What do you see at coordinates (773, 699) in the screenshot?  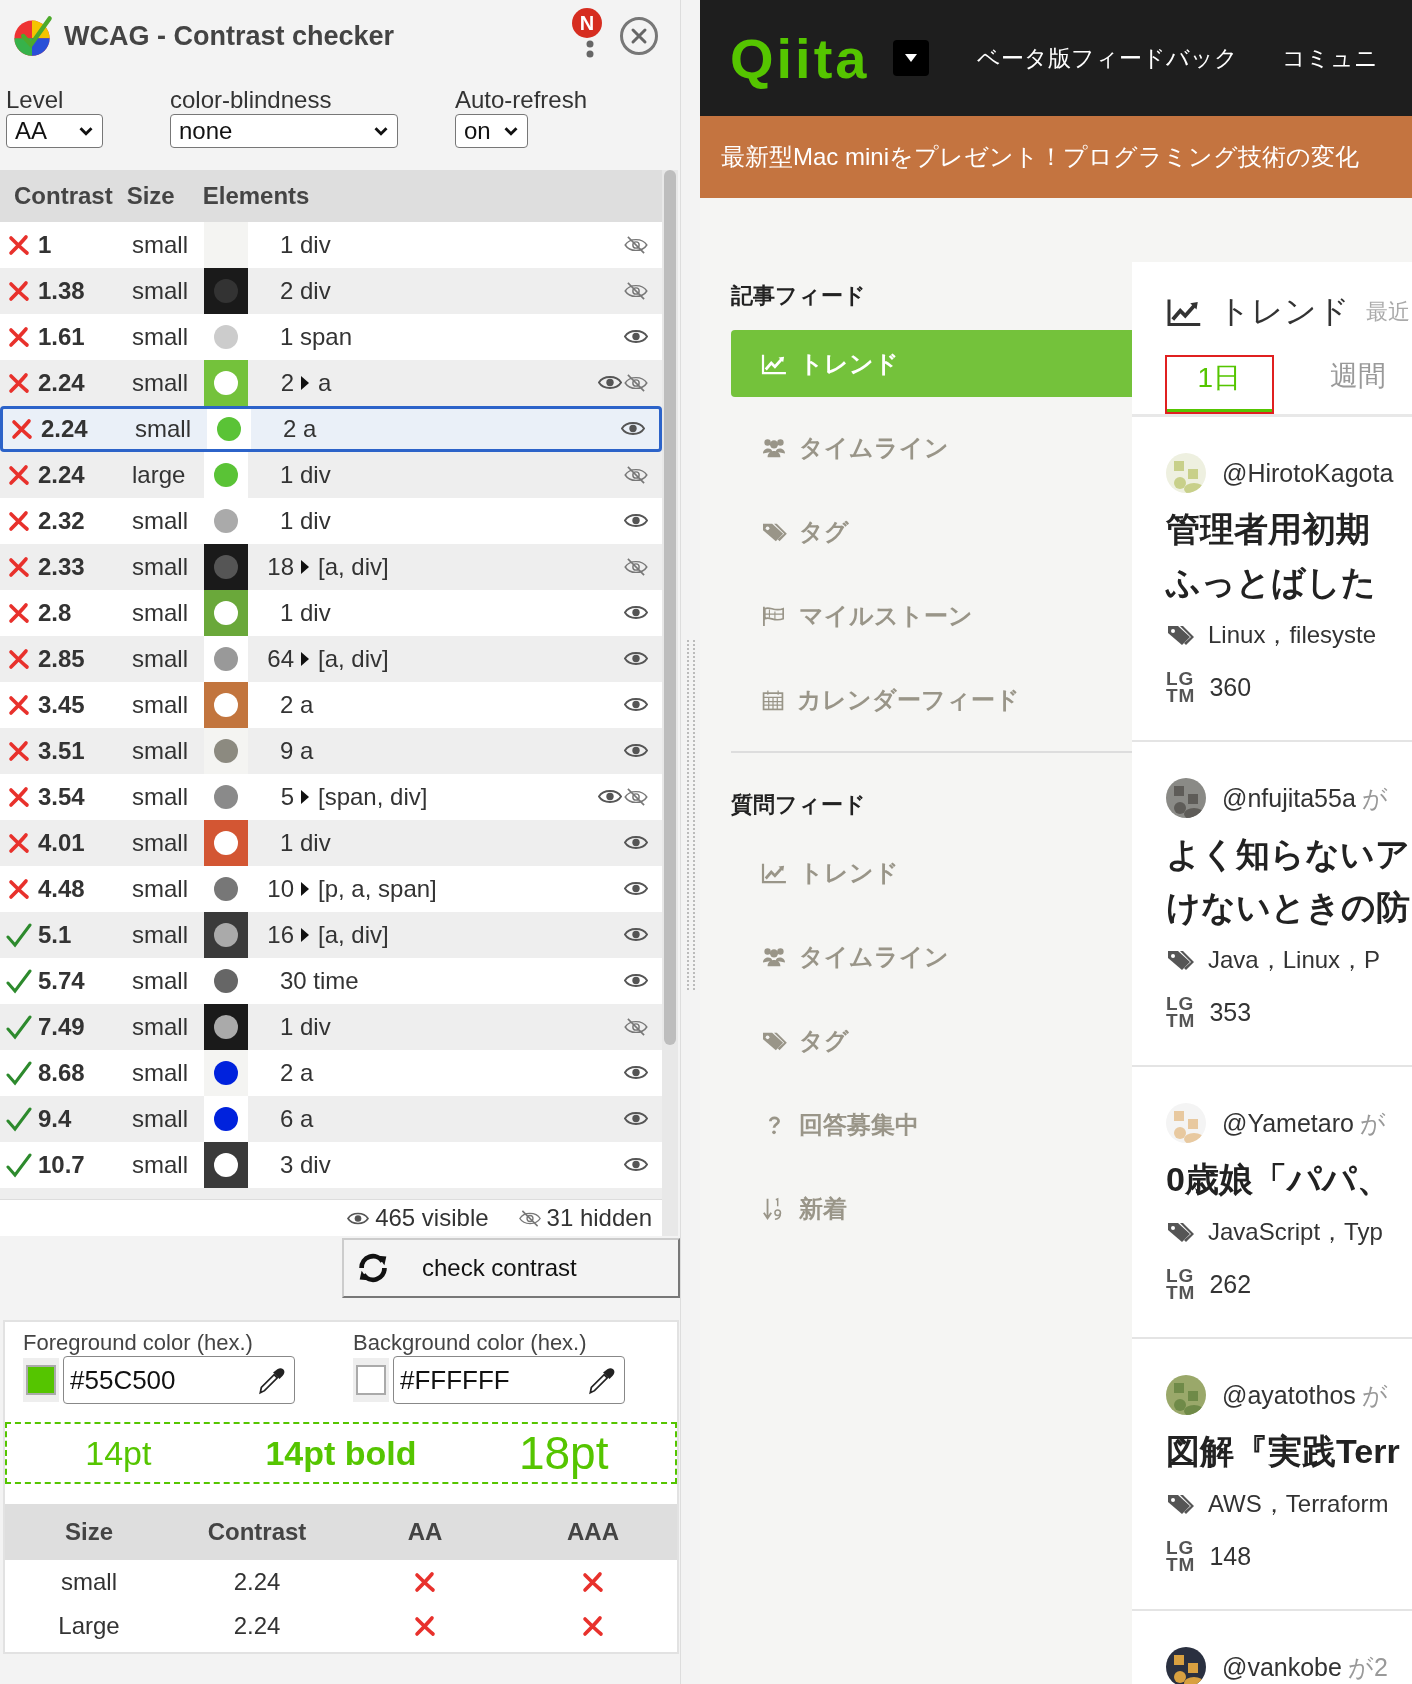 I see `calendar-icon` at bounding box center [773, 699].